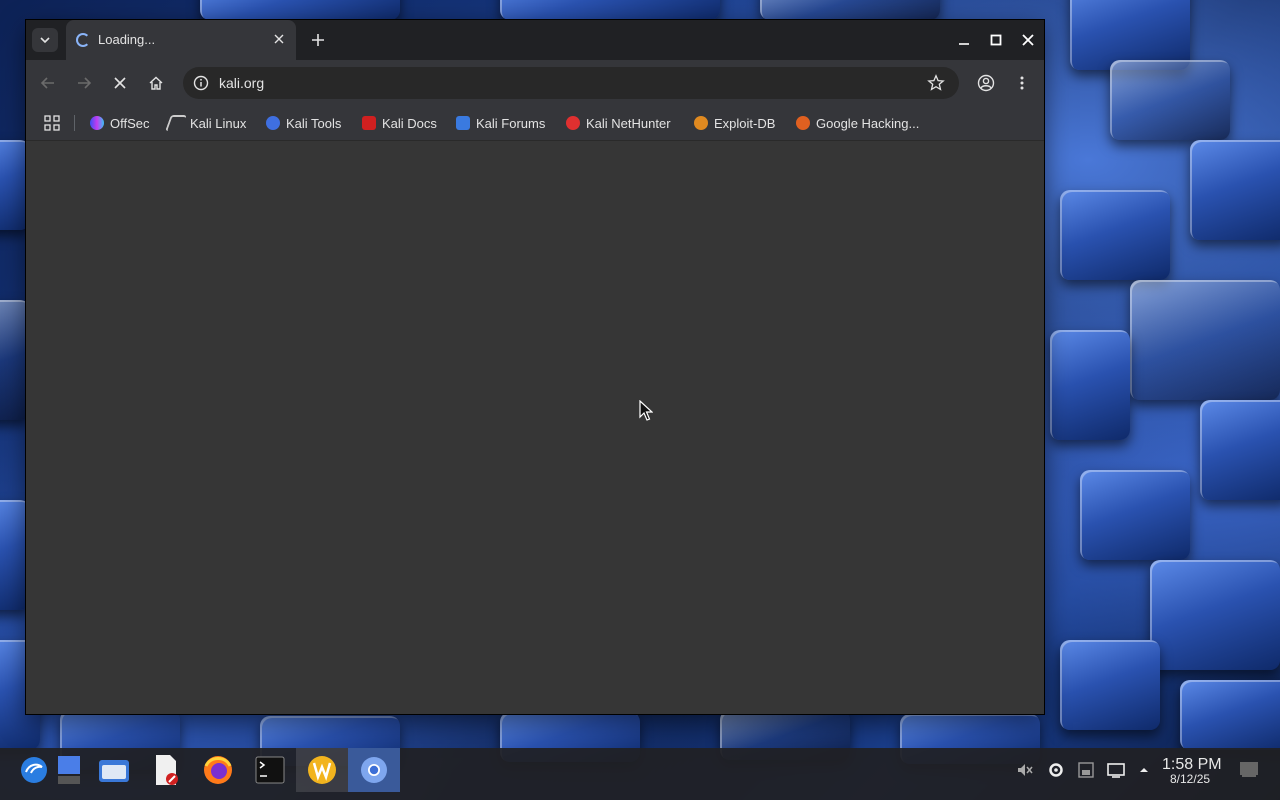 This screenshot has width=1280, height=800. Describe the element at coordinates (97, 123) in the screenshot. I see `offsec-icon` at that location.